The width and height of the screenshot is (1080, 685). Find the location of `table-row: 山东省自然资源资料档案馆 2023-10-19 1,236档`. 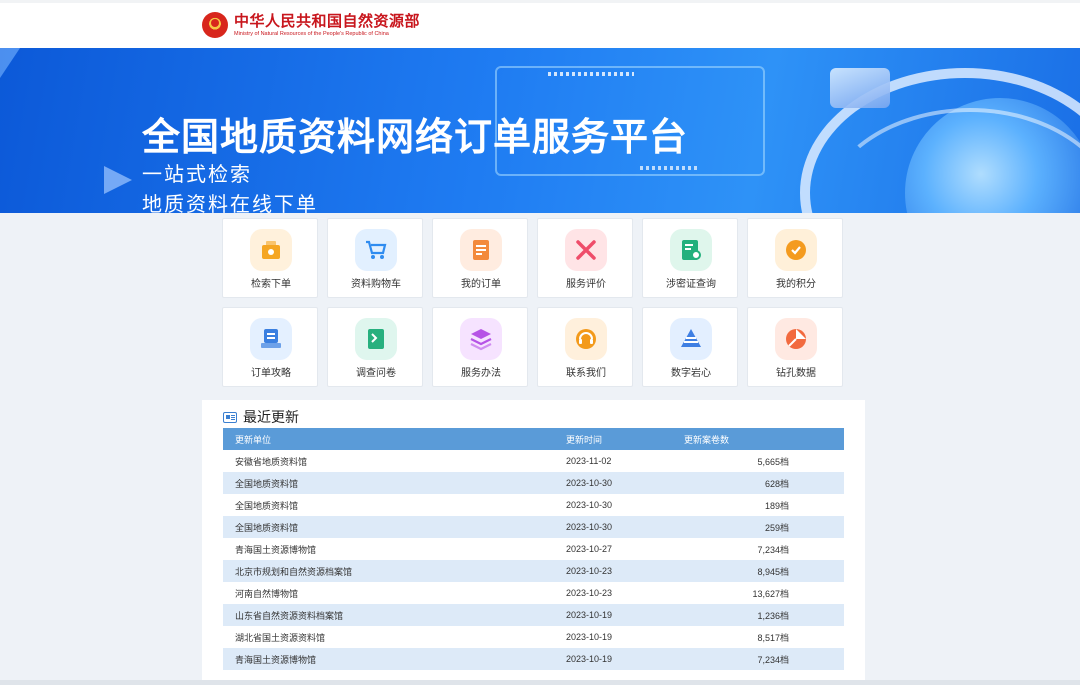

table-row: 山东省自然资源资料档案馆 2023-10-19 1,236档 is located at coordinates (533, 615).